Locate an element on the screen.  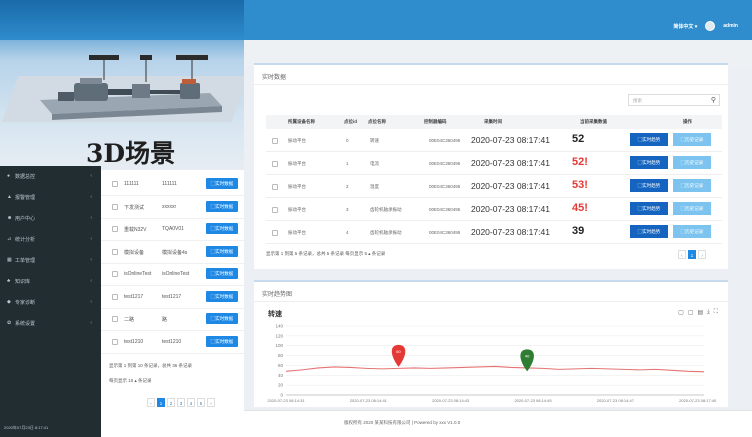
device-name: isOnlineTest is located at coordinates (138, 274).